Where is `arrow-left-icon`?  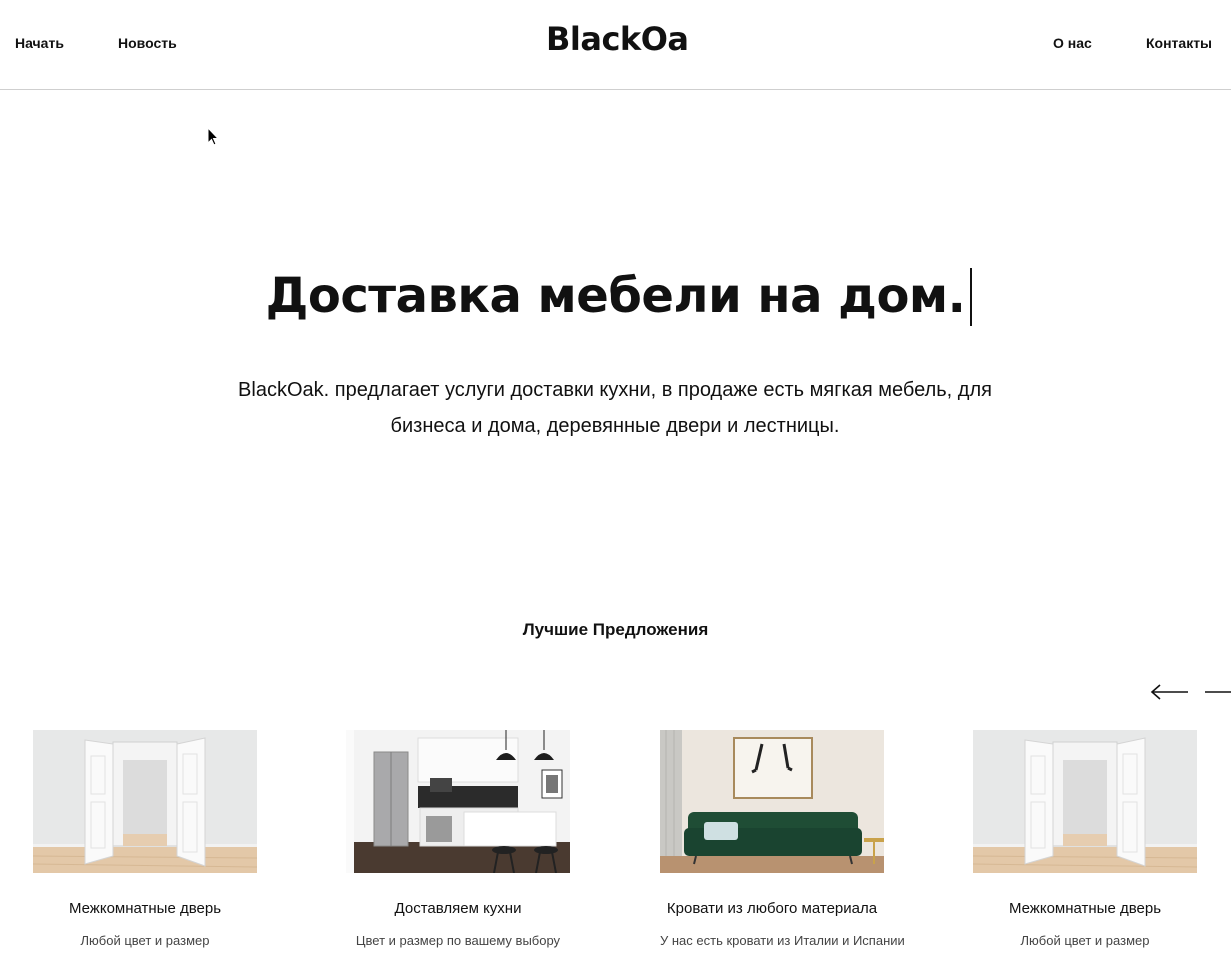
arrow-left-icon is located at coordinates (1170, 692).